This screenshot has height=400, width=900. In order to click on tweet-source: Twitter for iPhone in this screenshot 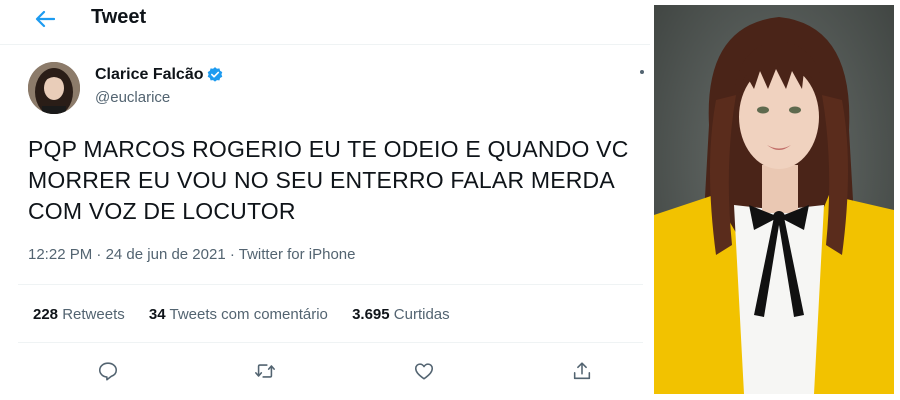, I will do `click(297, 254)`.